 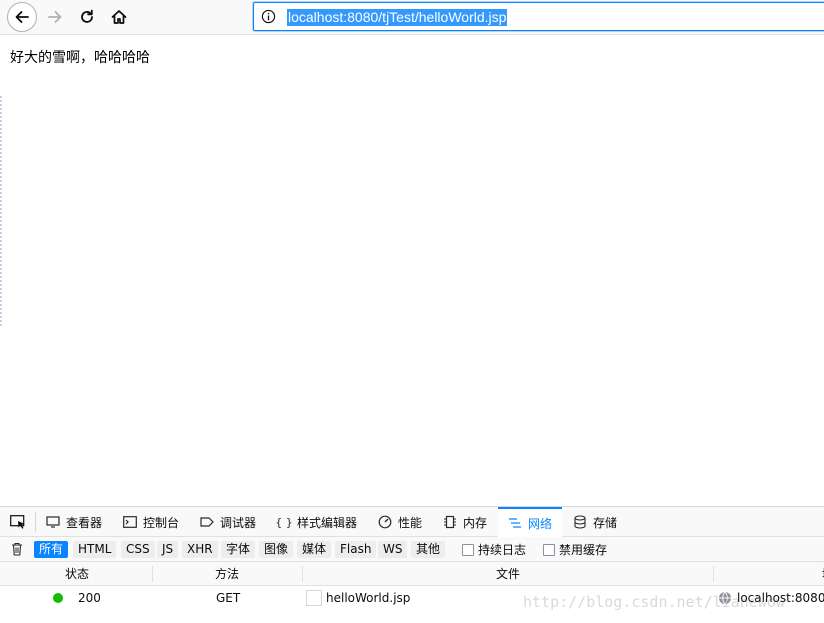 I want to click on file-icon, so click(x=314, y=598).